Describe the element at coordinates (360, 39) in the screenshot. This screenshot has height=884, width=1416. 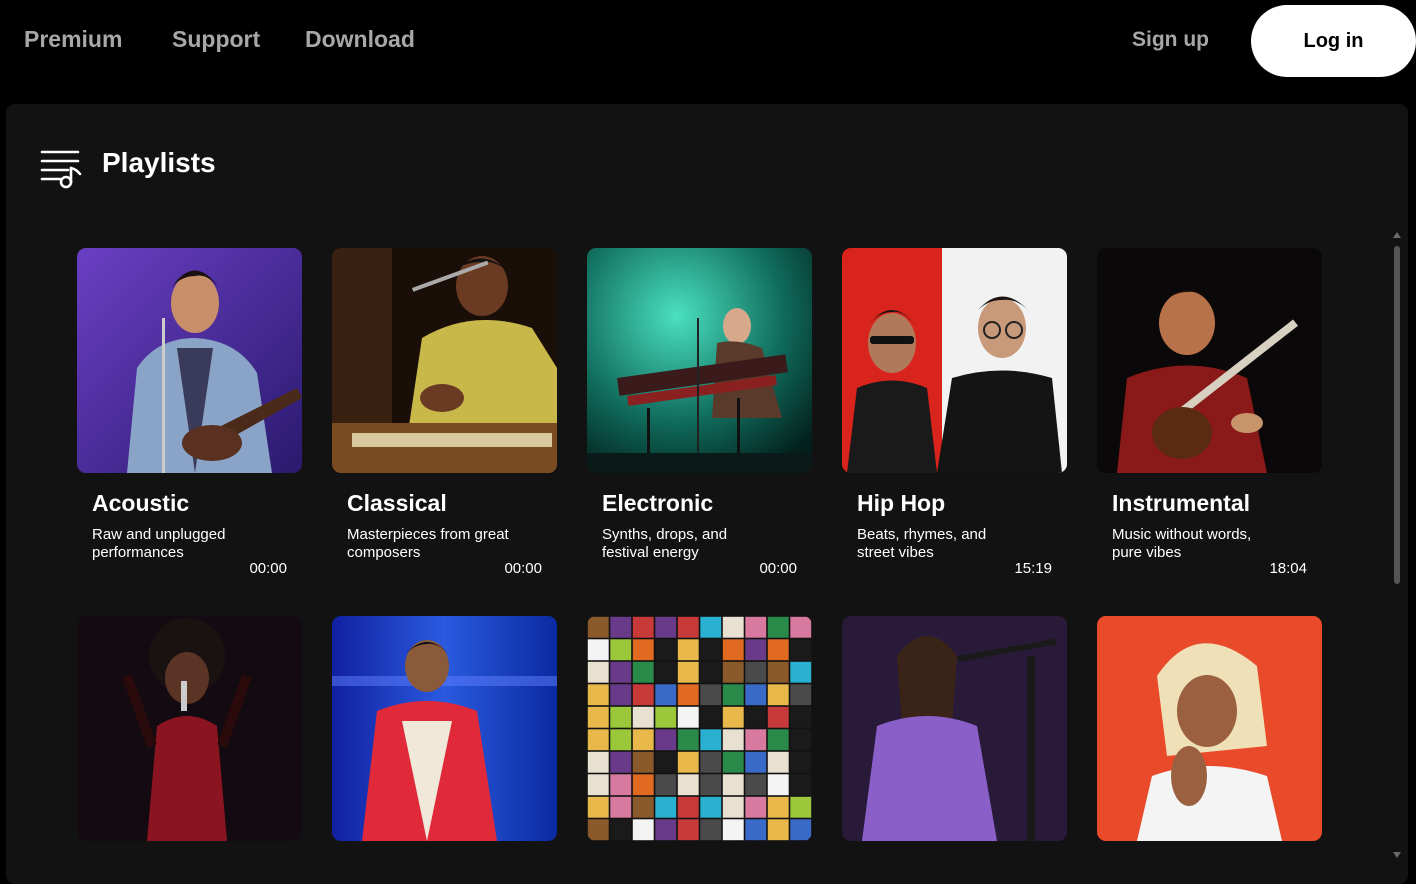
I see `nav-download-link: Download` at that location.